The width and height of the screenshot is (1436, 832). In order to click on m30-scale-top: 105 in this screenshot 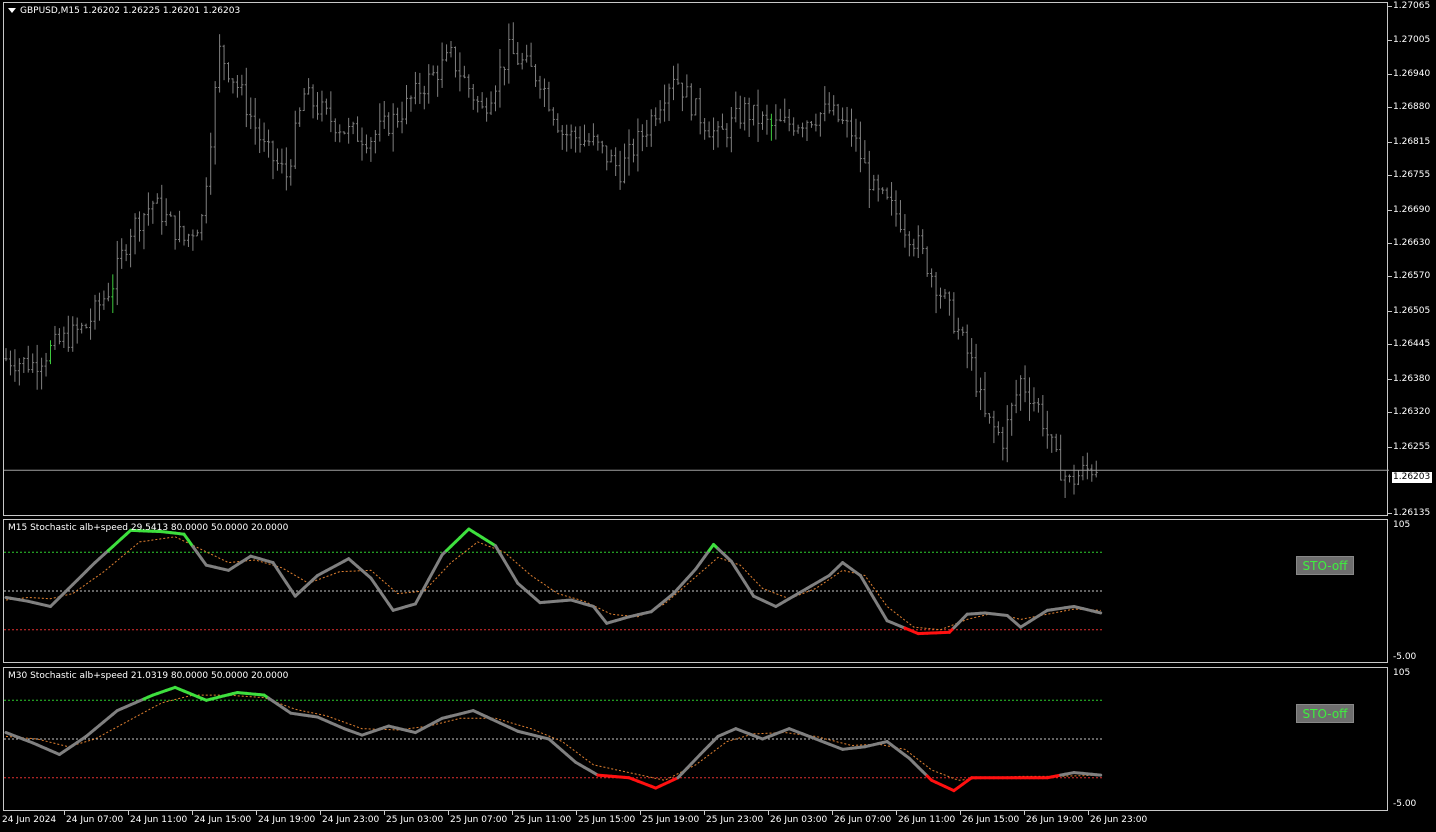, I will do `click(1402, 673)`.